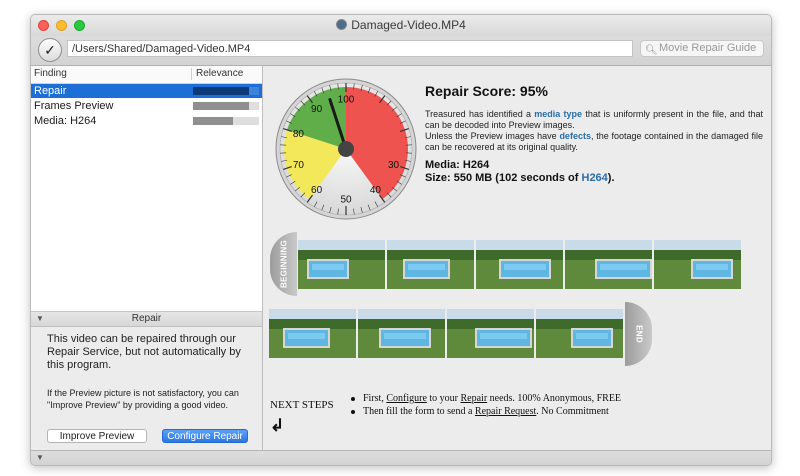 This screenshot has height=476, width=800. What do you see at coordinates (50, 91) in the screenshot?
I see `finding-label: Repair` at bounding box center [50, 91].